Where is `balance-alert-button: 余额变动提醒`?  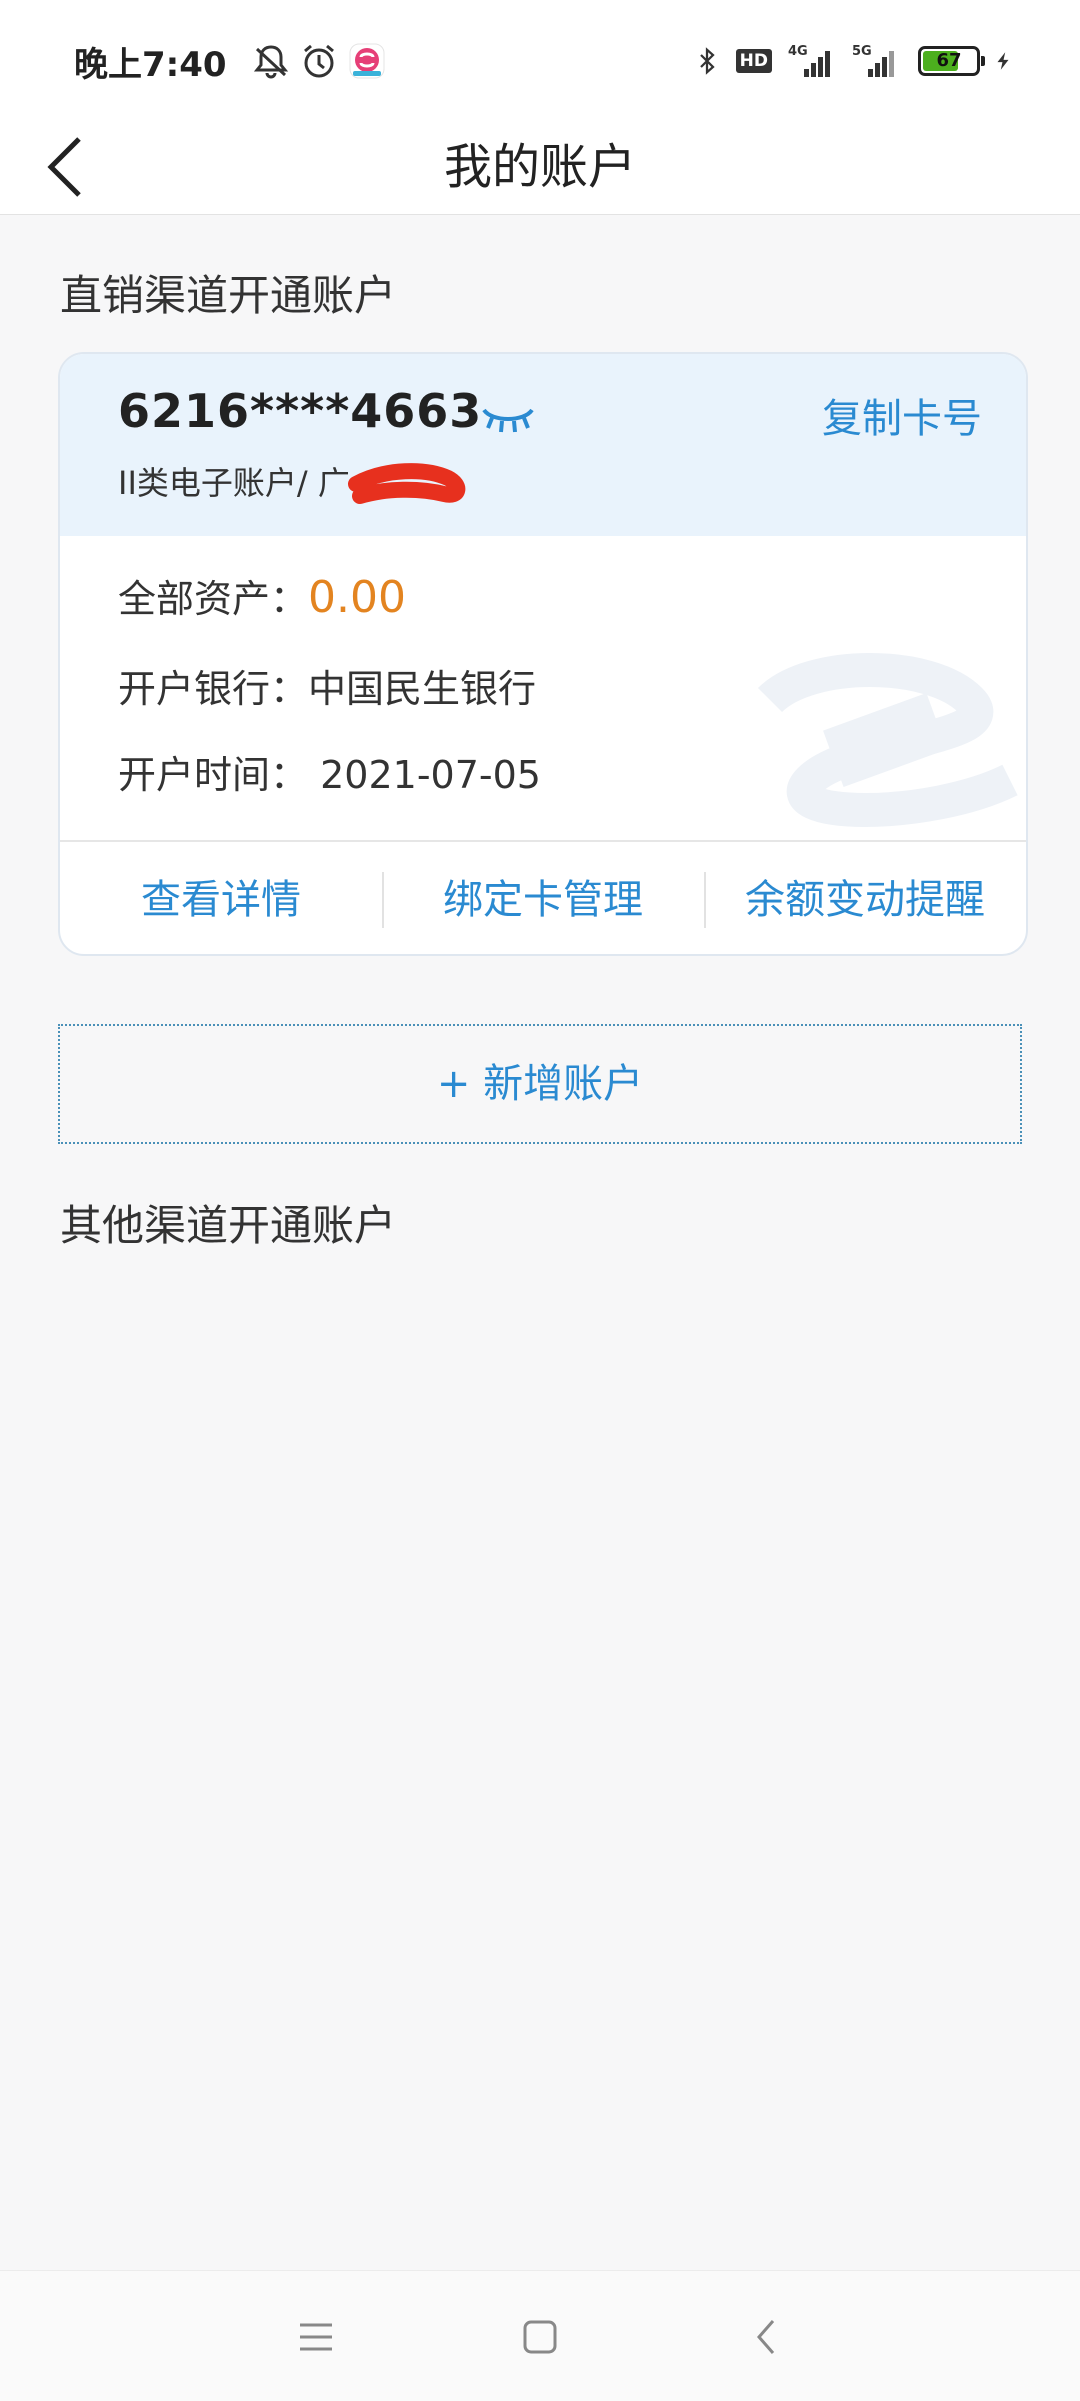
balance-alert-button: 余额变动提醒 is located at coordinates (865, 898).